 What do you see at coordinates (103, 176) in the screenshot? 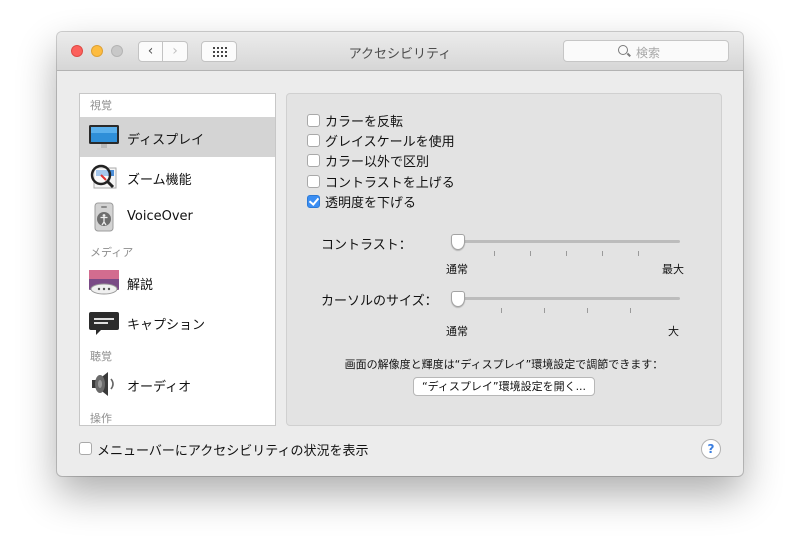
I see `zoom-icon` at bounding box center [103, 176].